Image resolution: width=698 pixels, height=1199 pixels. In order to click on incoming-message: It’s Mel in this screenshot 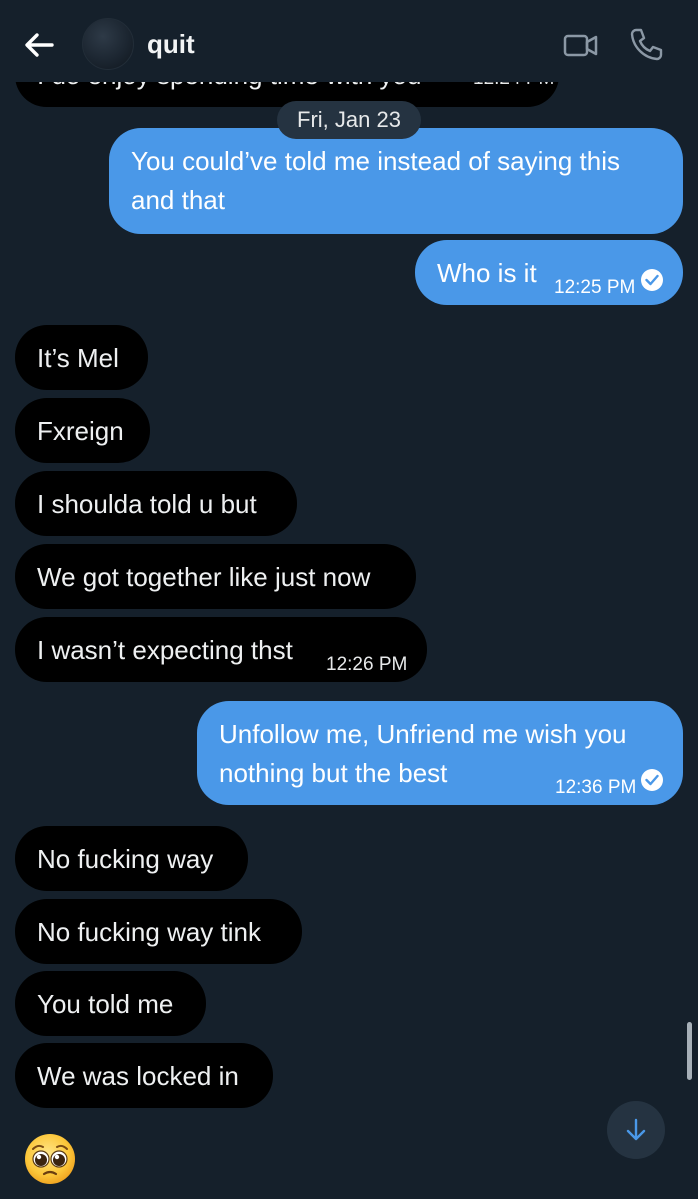, I will do `click(81, 357)`.